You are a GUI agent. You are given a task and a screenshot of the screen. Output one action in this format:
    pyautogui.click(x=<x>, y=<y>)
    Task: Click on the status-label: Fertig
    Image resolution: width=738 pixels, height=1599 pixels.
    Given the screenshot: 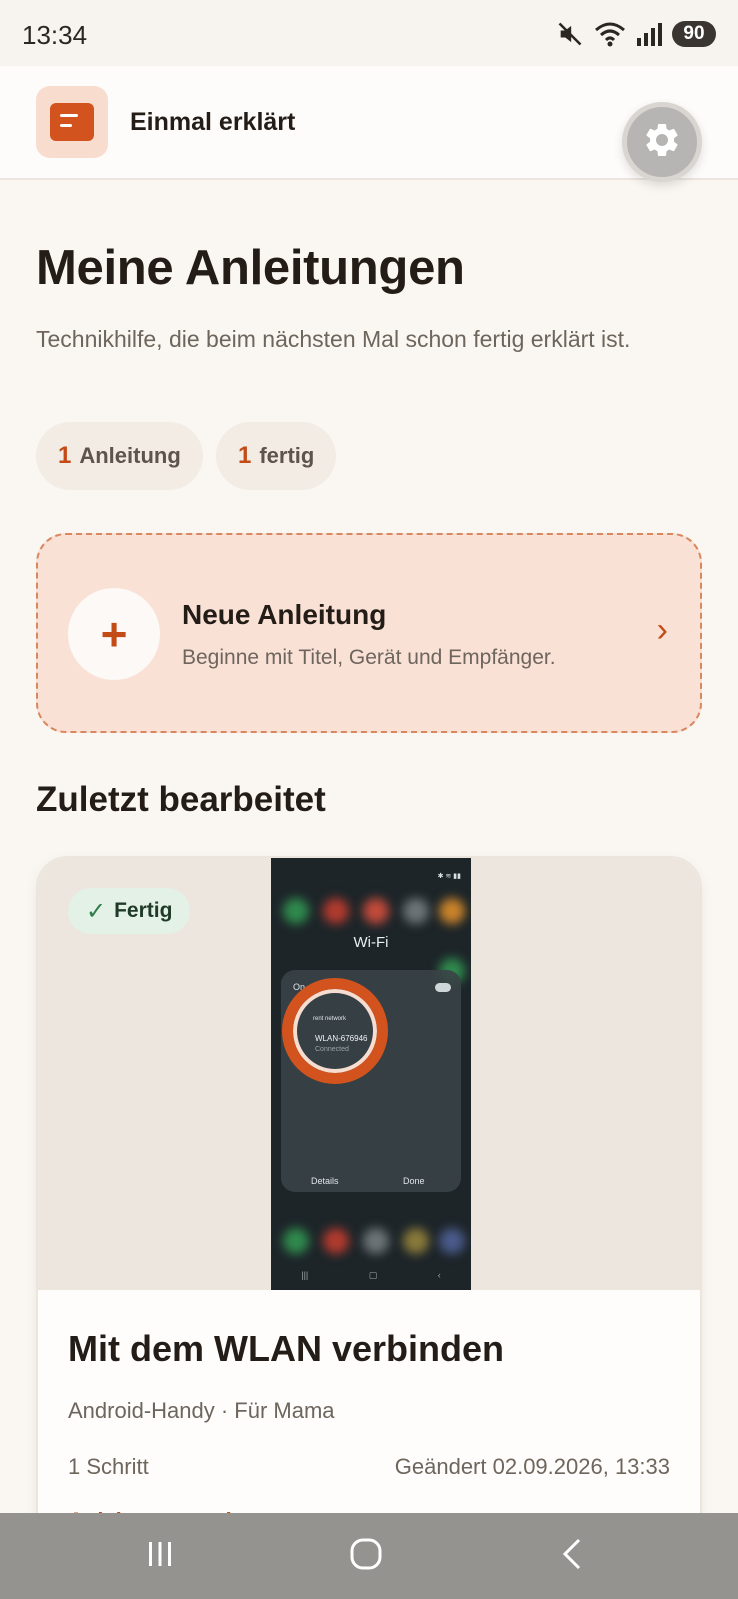 What is the action you would take?
    pyautogui.click(x=143, y=910)
    